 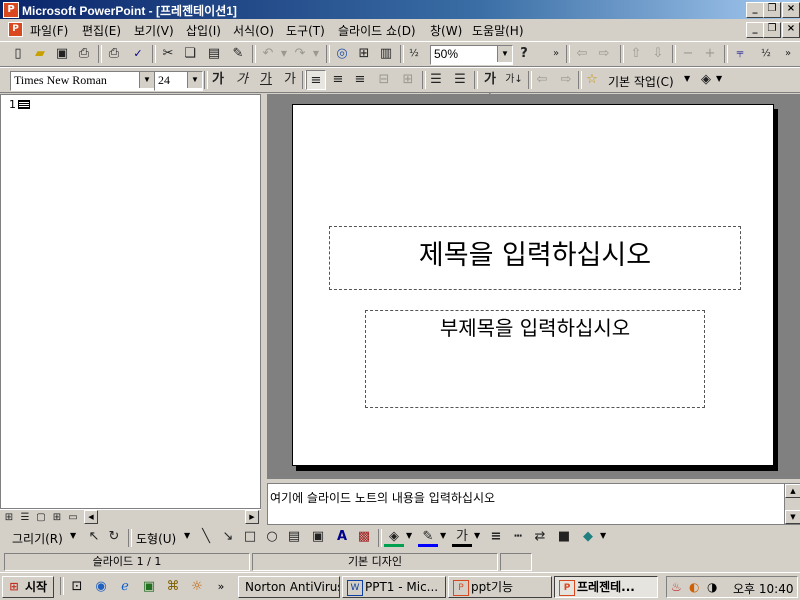 What do you see at coordinates (755, 30) in the screenshot?
I see `doc-minimize-button: _` at bounding box center [755, 30].